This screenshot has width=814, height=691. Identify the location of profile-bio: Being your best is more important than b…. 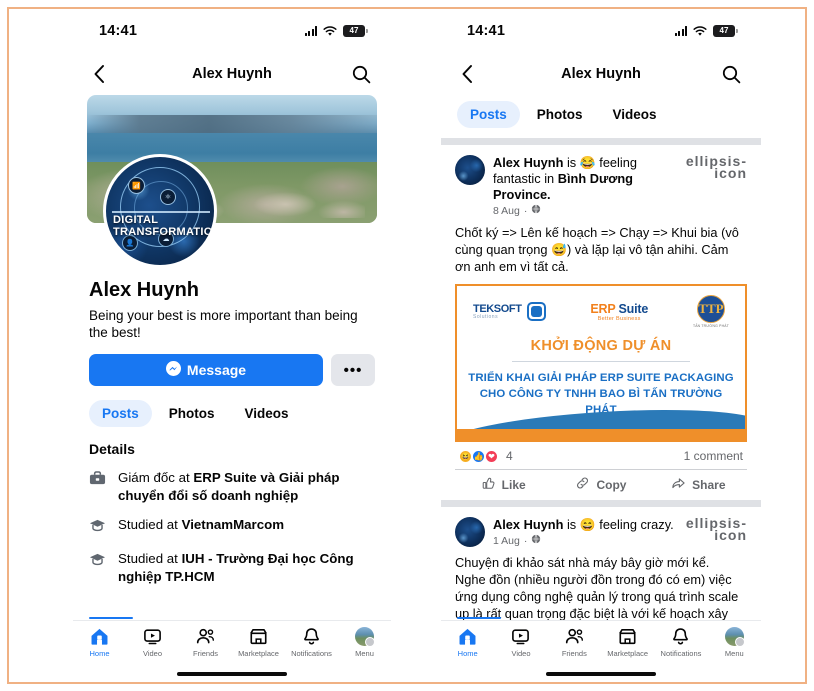
(223, 324).